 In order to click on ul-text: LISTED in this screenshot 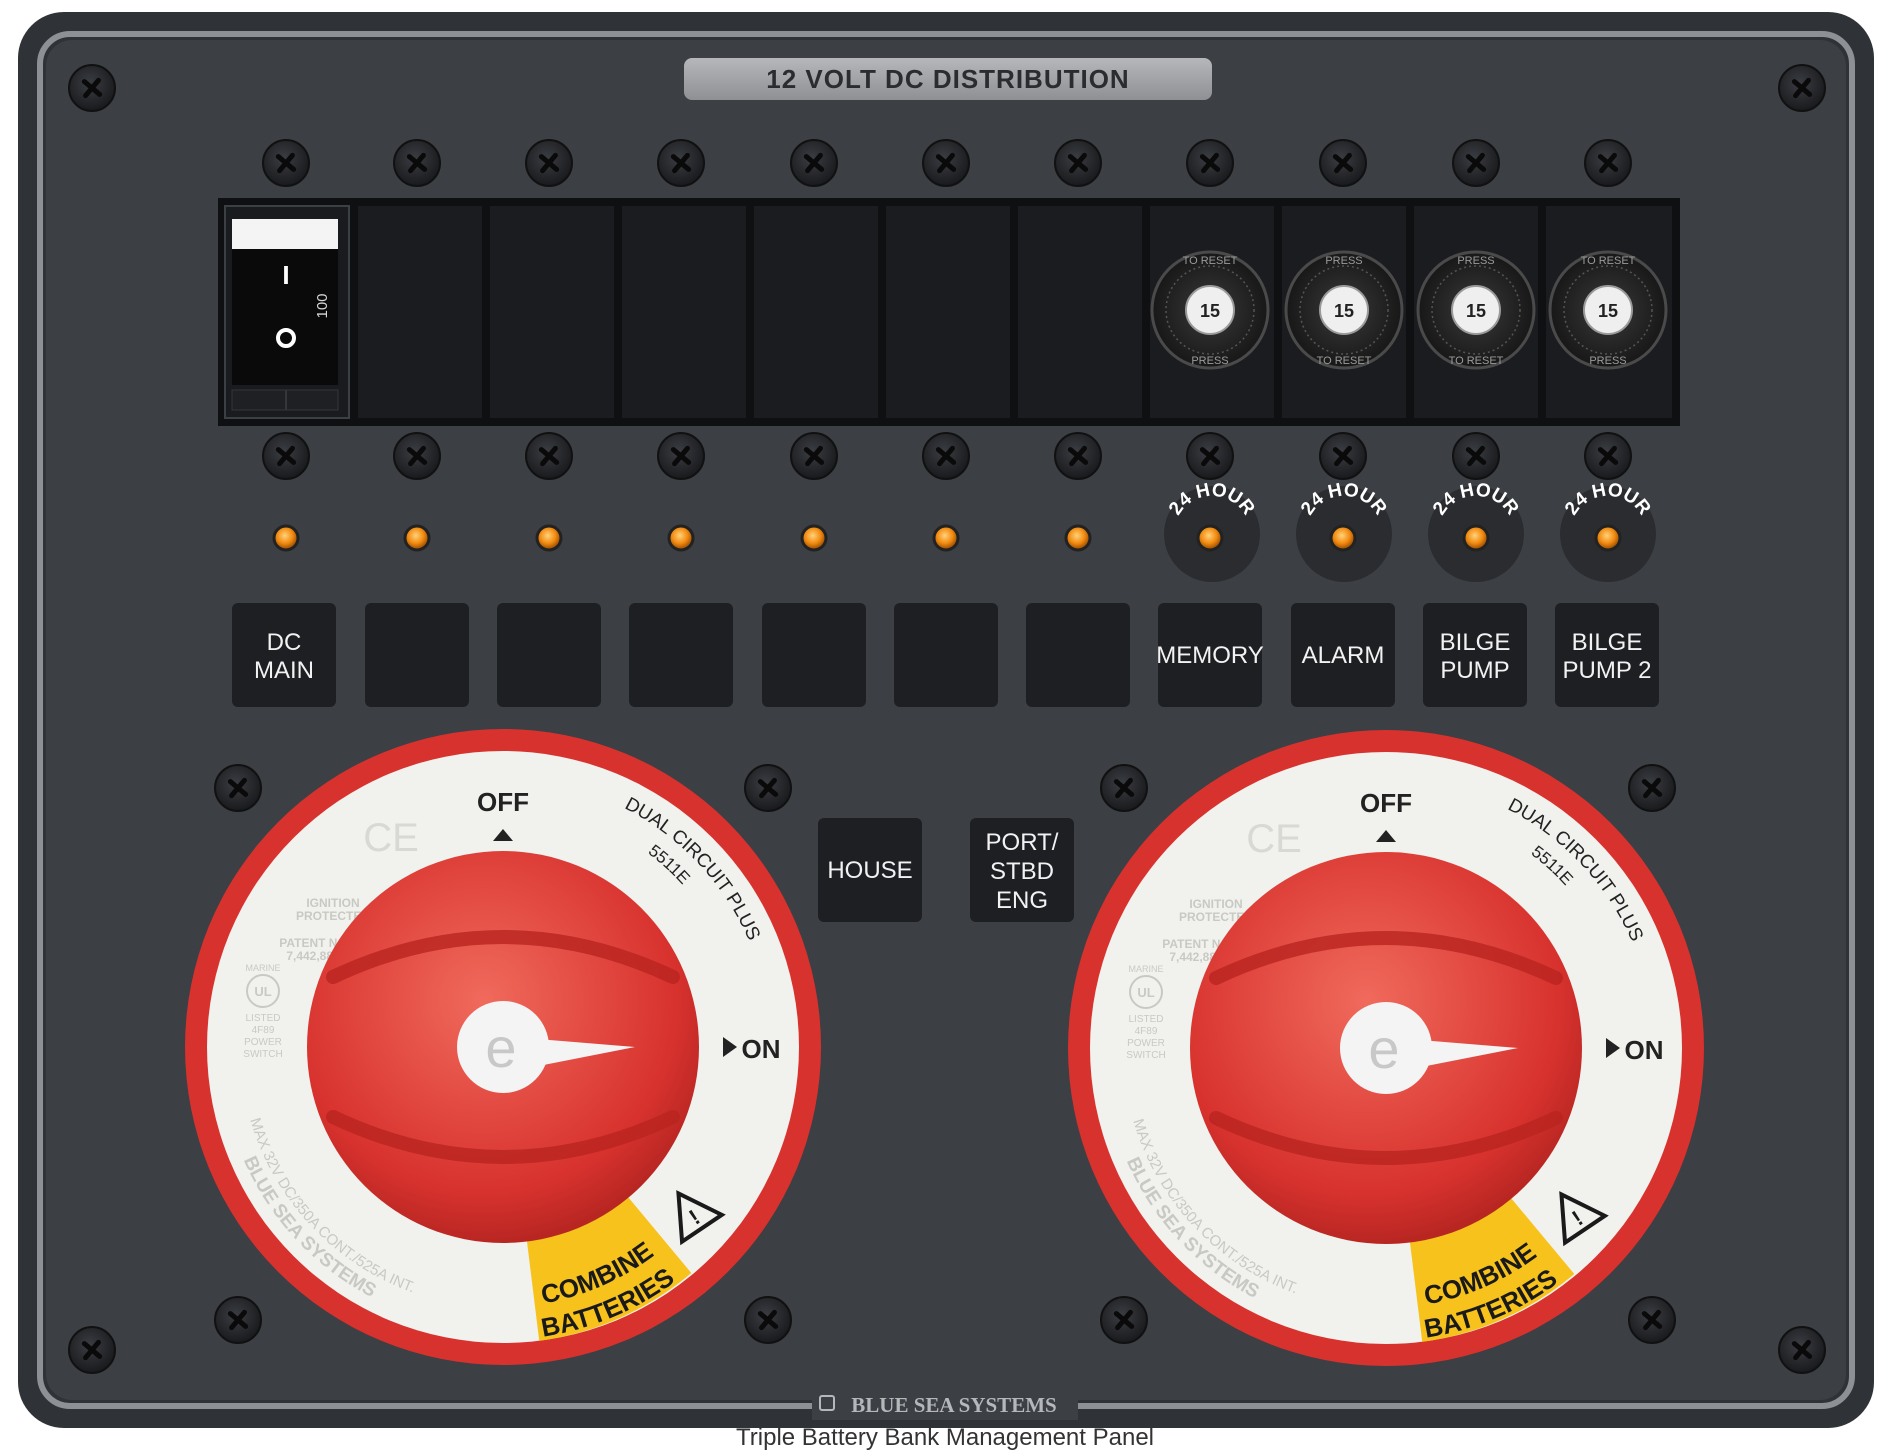, I will do `click(1145, 1019)`.